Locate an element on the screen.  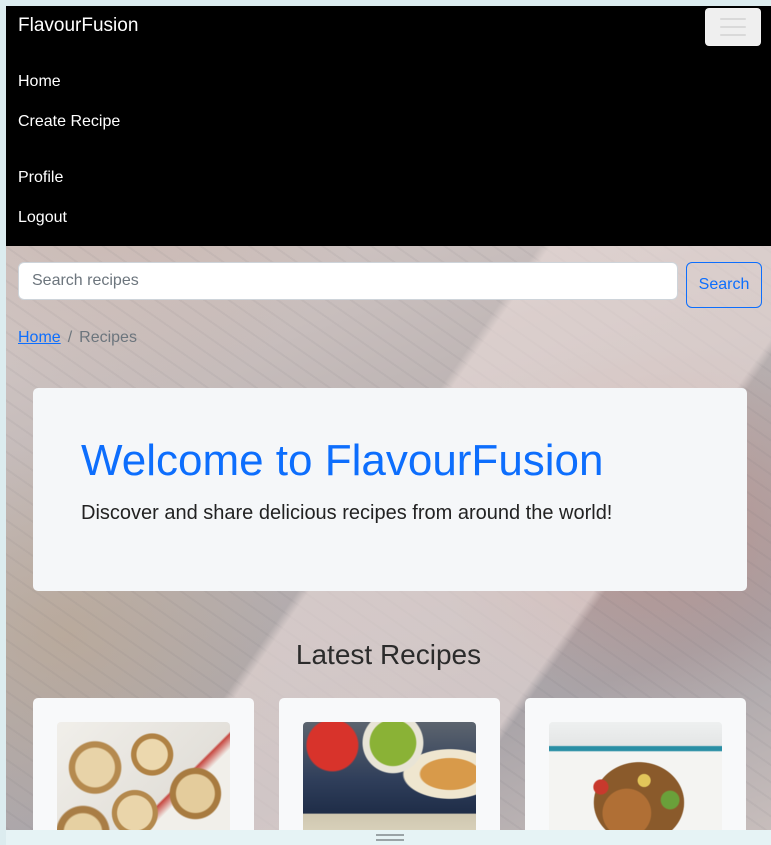
hero-title: Welcome to FlavourFusion is located at coordinates (342, 460).